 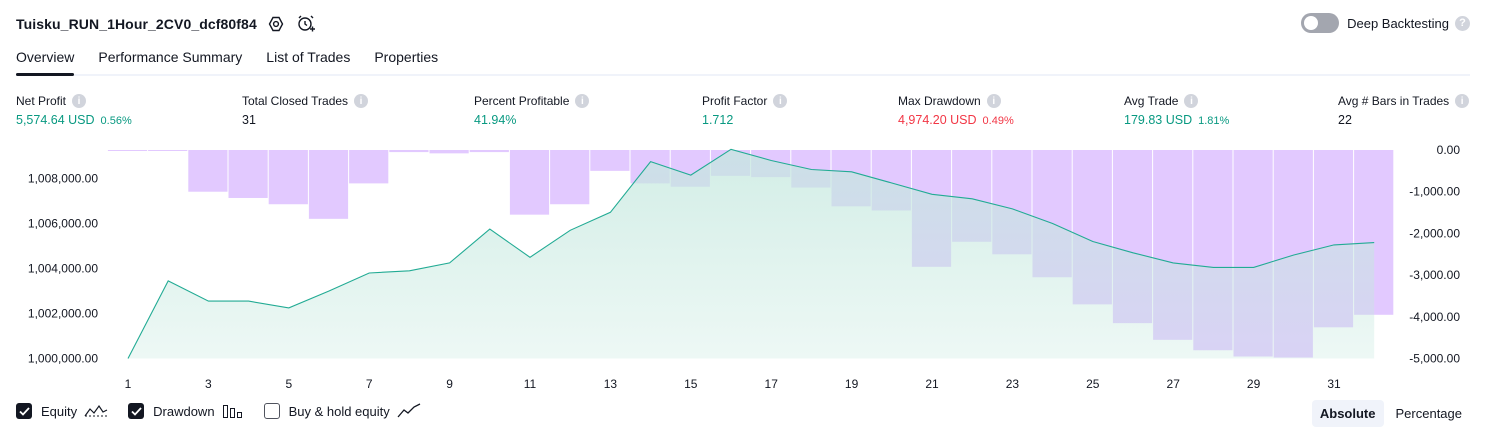 I want to click on y-right-tick-label: -3,000.00, so click(x=1434, y=275).